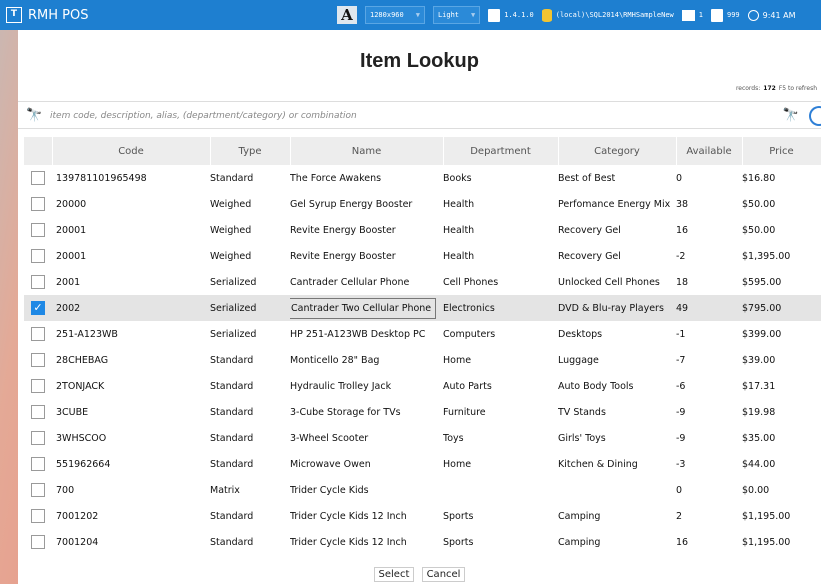  I want to click on cell-department-text: Computers, so click(469, 334).